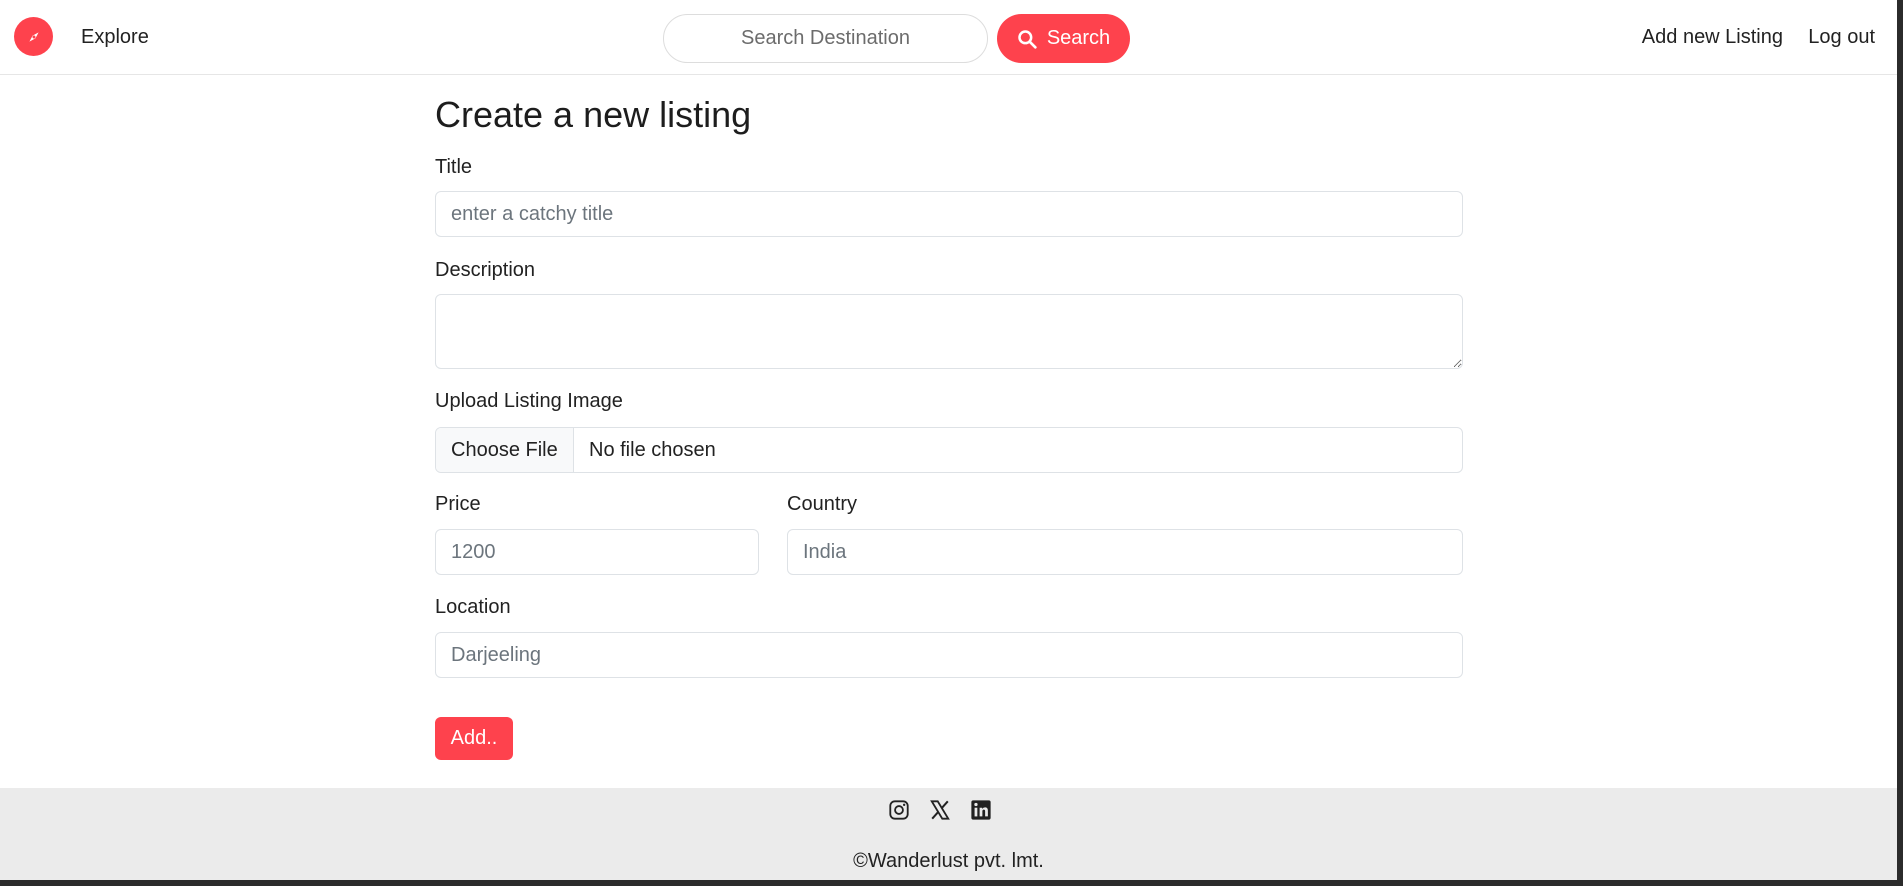  I want to click on location-label: Location, so click(473, 607).